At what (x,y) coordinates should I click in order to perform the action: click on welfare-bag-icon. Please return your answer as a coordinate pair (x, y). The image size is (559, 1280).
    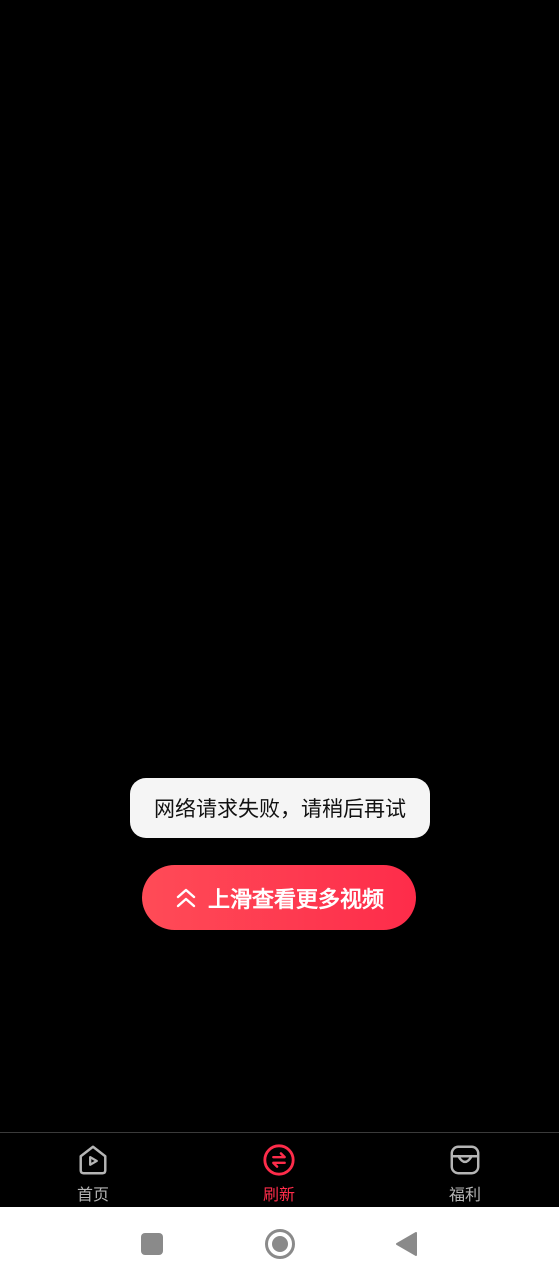
    Looking at the image, I should click on (465, 1160).